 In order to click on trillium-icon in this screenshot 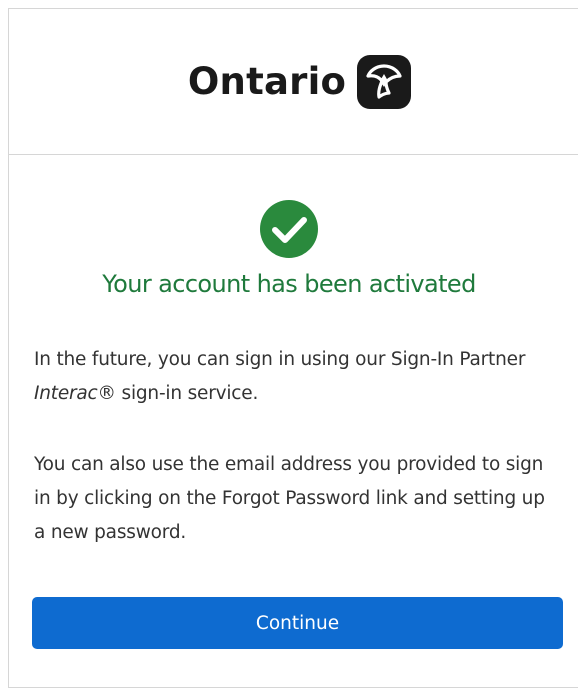, I will do `click(384, 81)`.